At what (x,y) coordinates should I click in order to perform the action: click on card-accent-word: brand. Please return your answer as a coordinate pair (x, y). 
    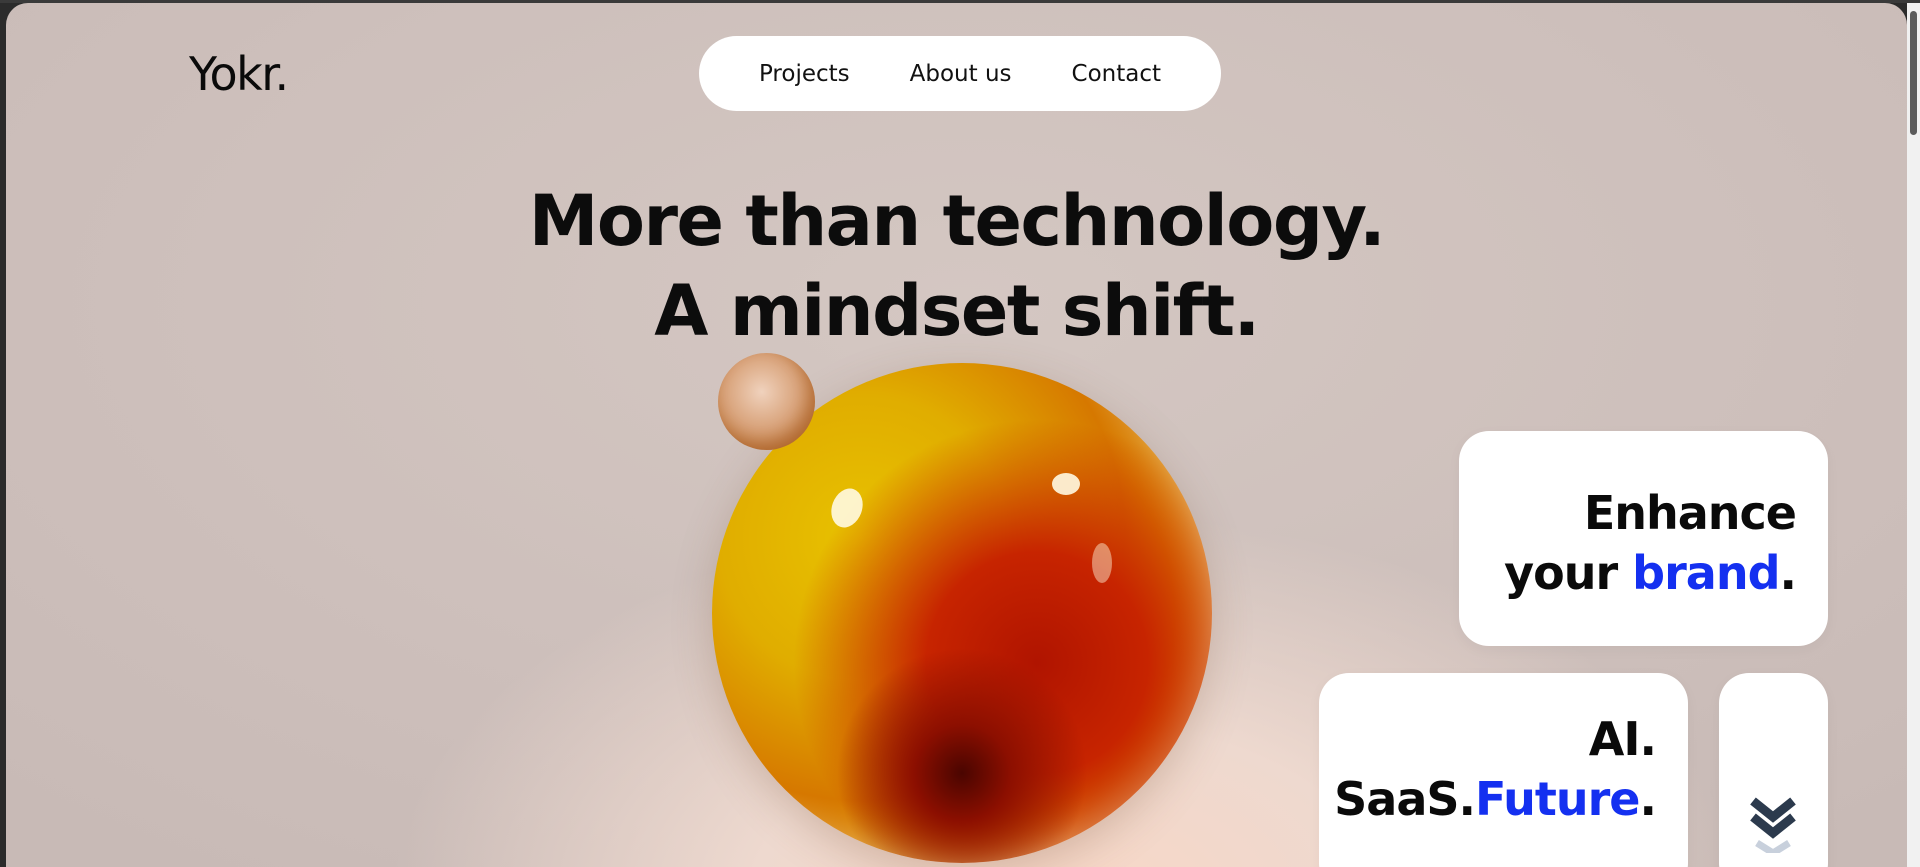
    Looking at the image, I should click on (1706, 573).